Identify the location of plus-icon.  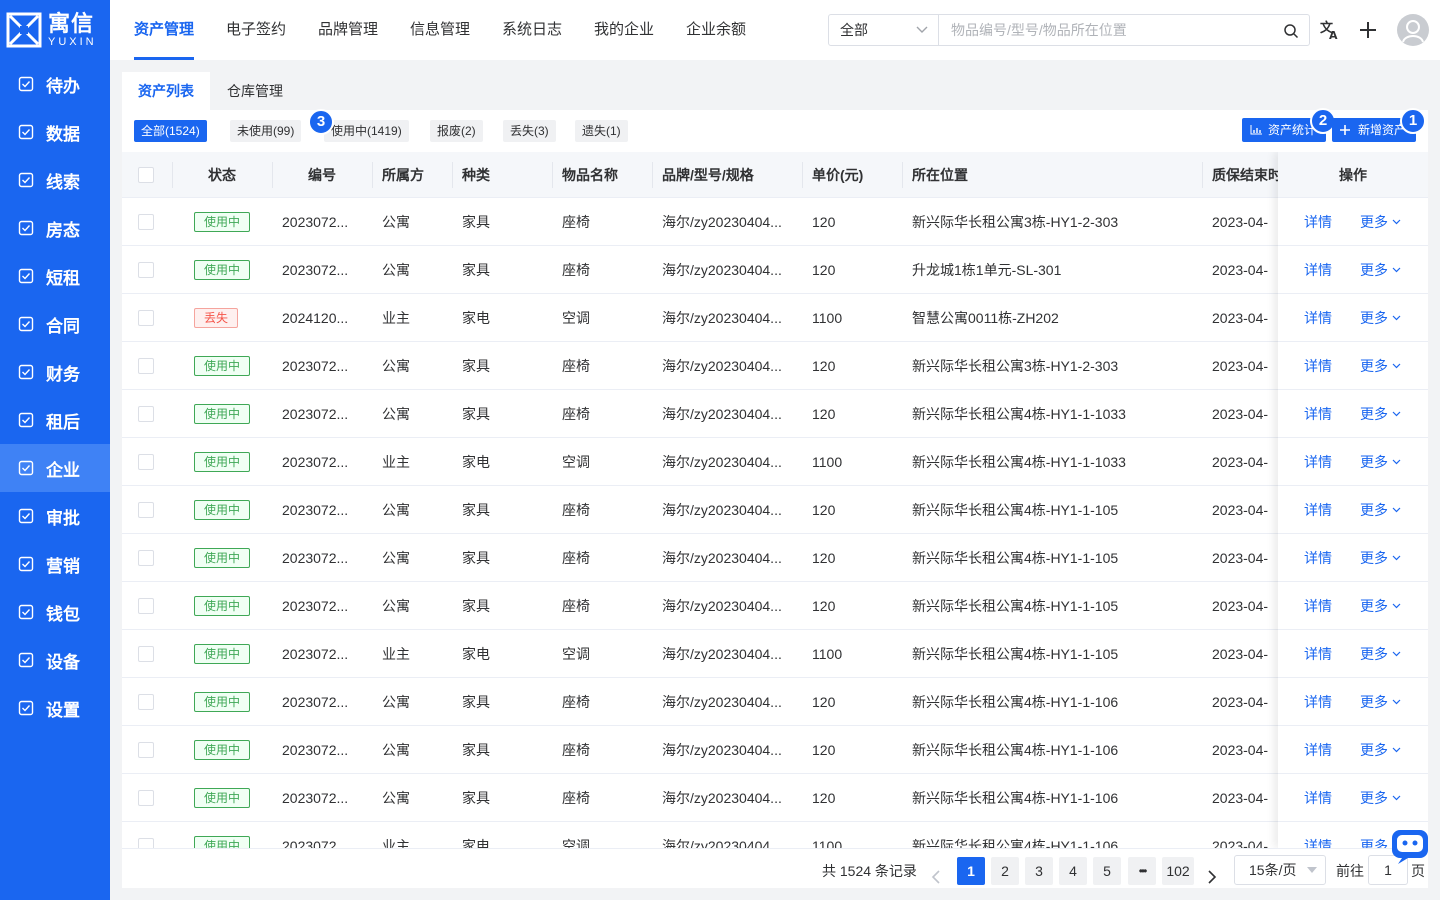
(1368, 30).